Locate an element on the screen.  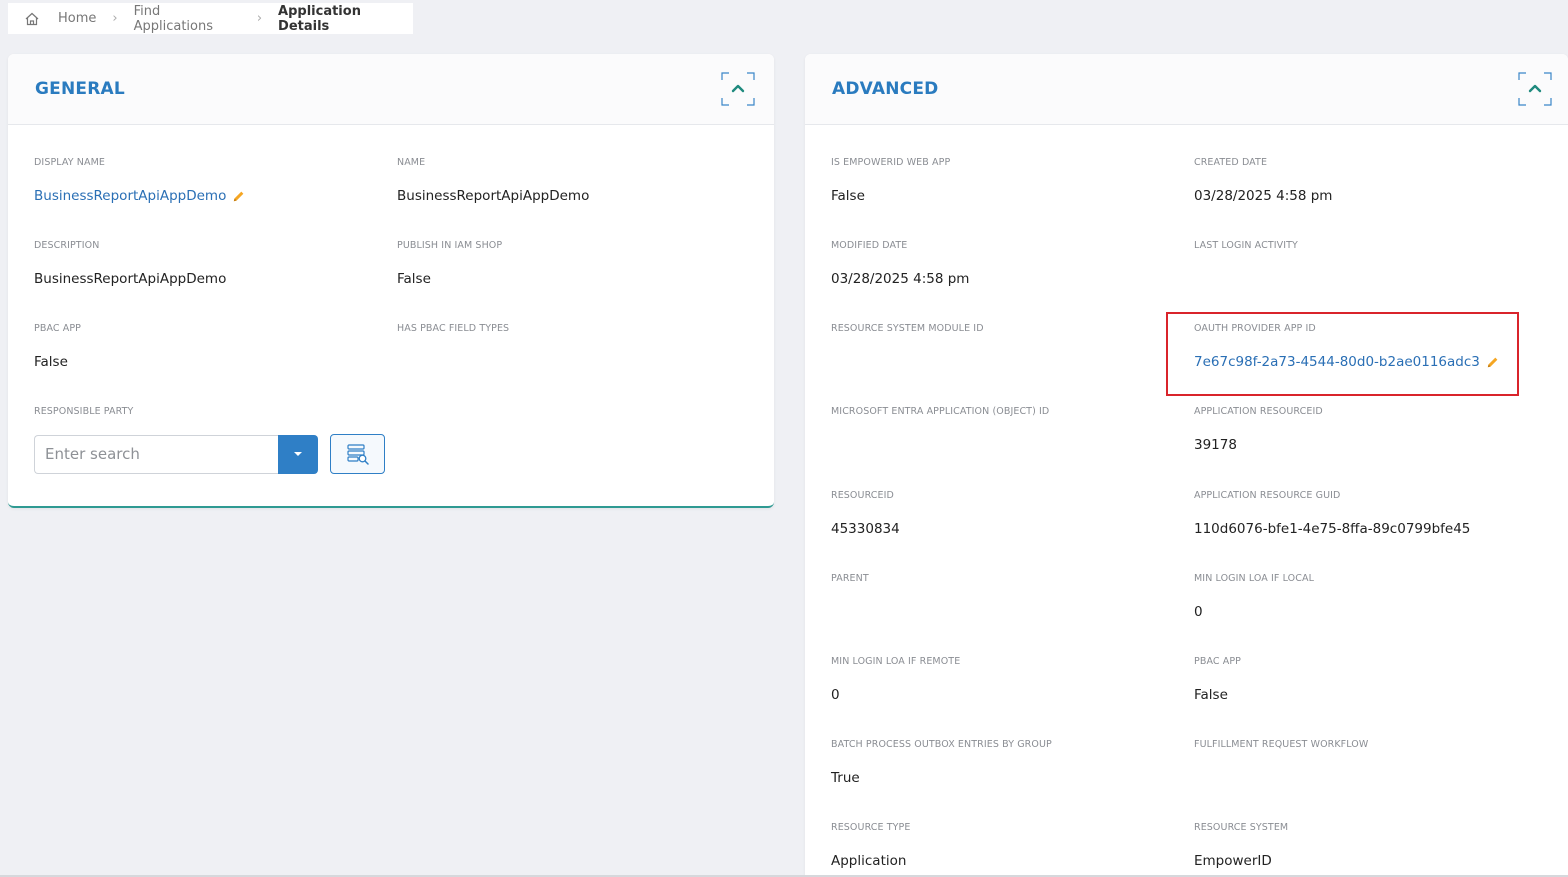
field-value: Application is located at coordinates (869, 861).